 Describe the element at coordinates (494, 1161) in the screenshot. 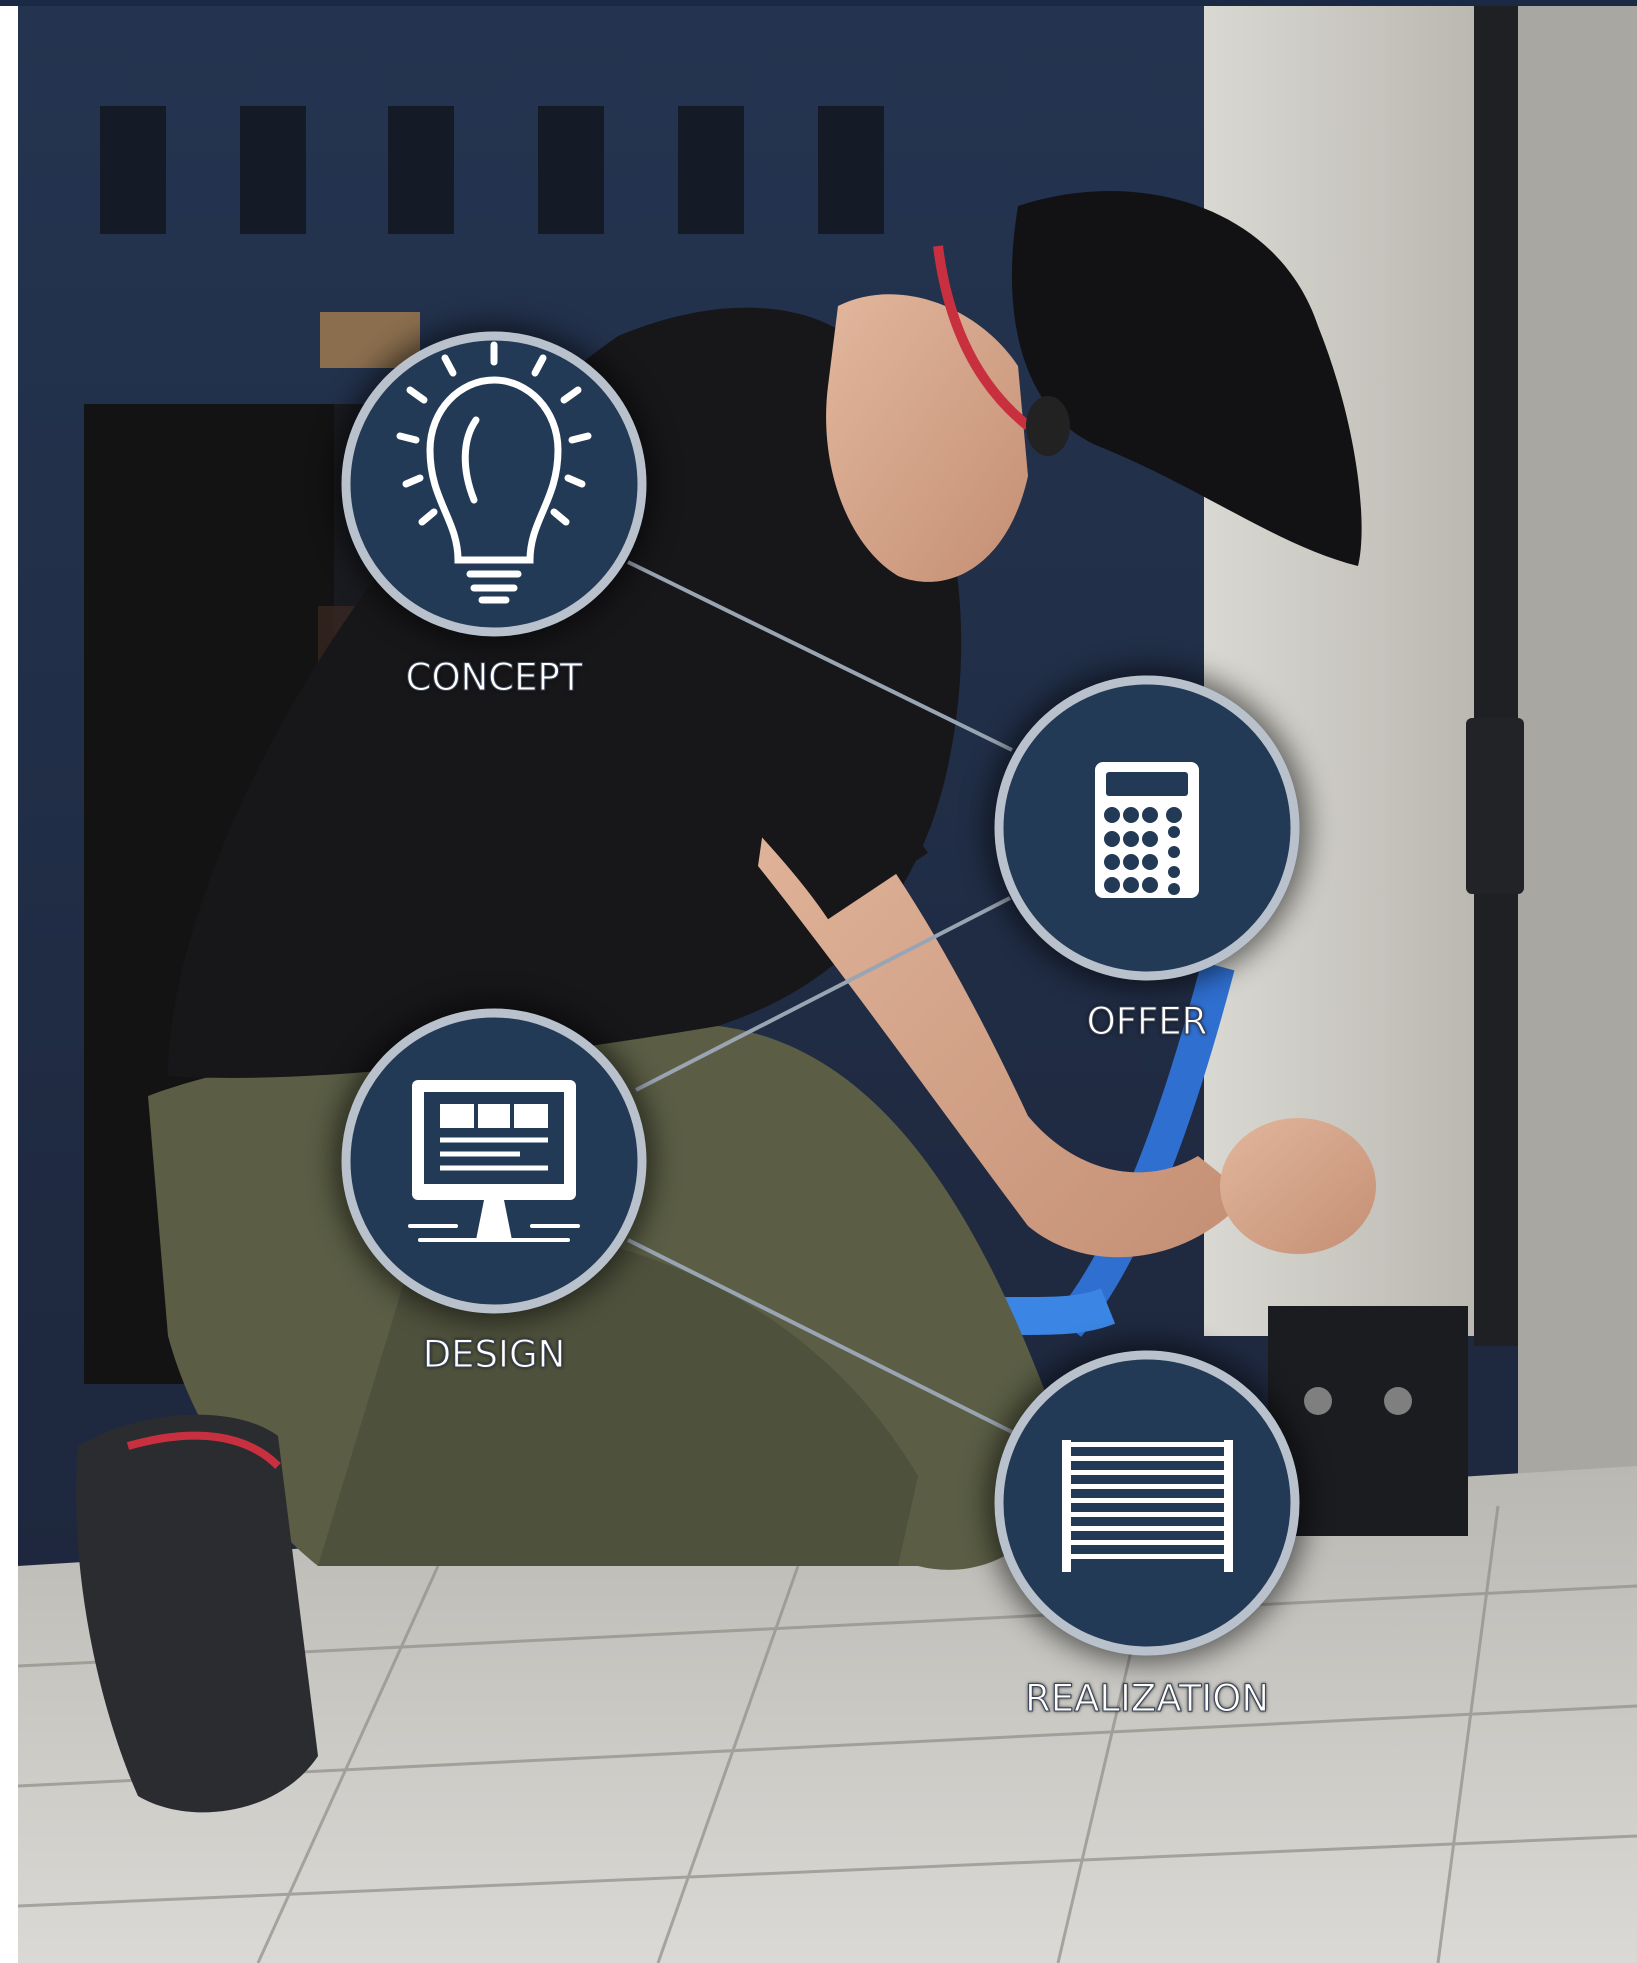

I see `design-badge` at that location.